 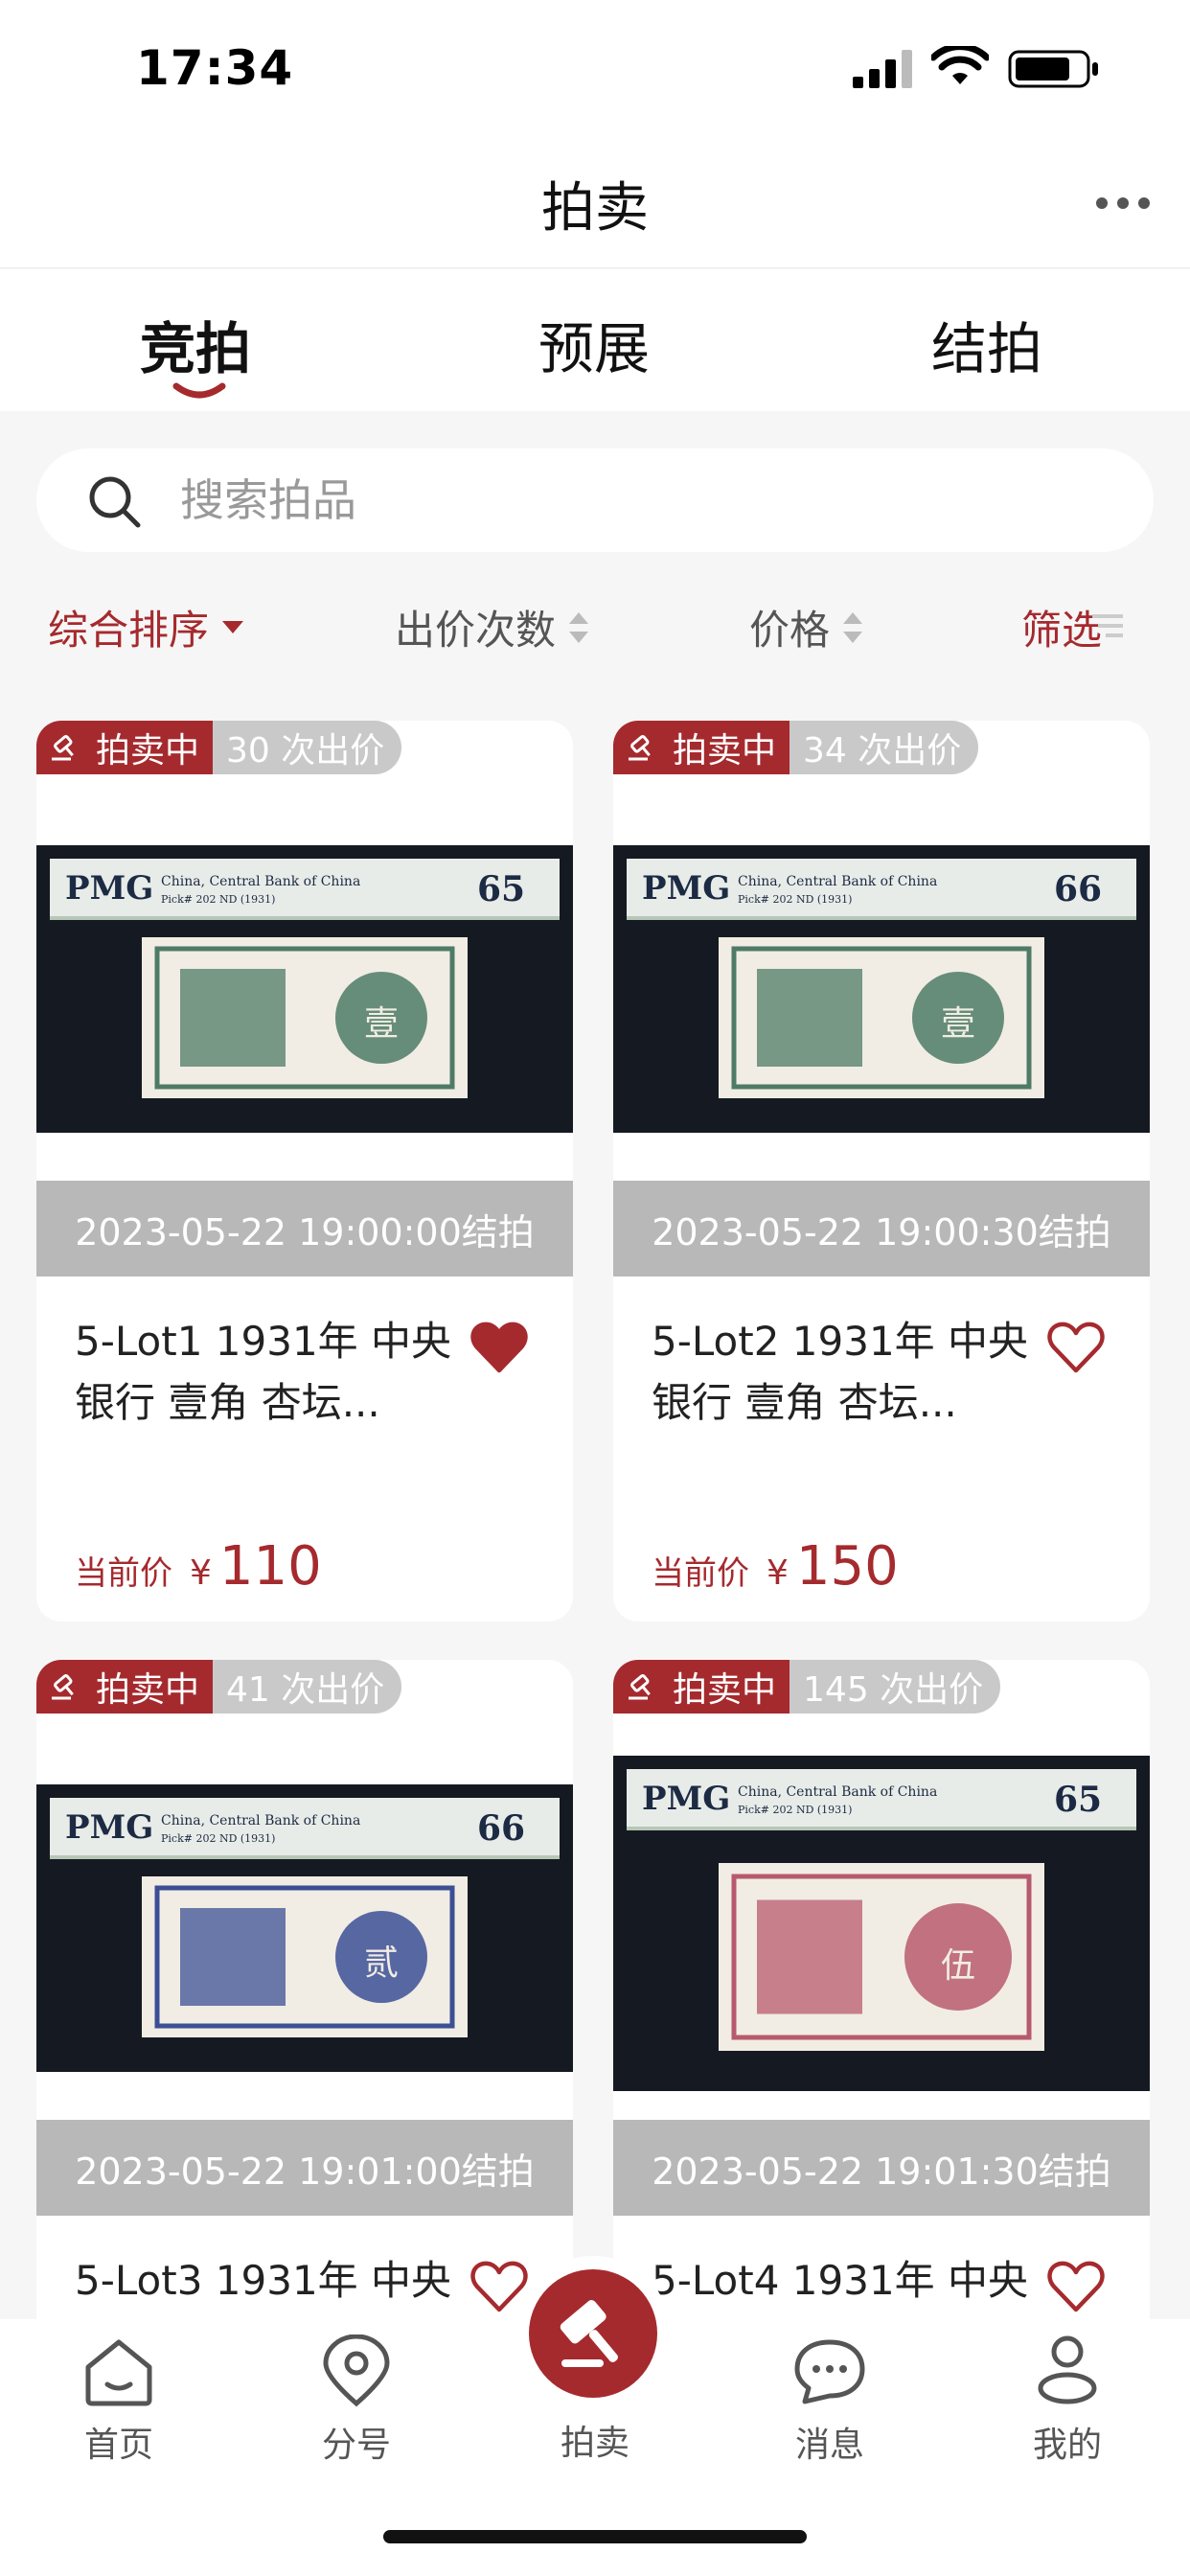 What do you see at coordinates (270, 1566) in the screenshot?
I see `price-value: 110` at bounding box center [270, 1566].